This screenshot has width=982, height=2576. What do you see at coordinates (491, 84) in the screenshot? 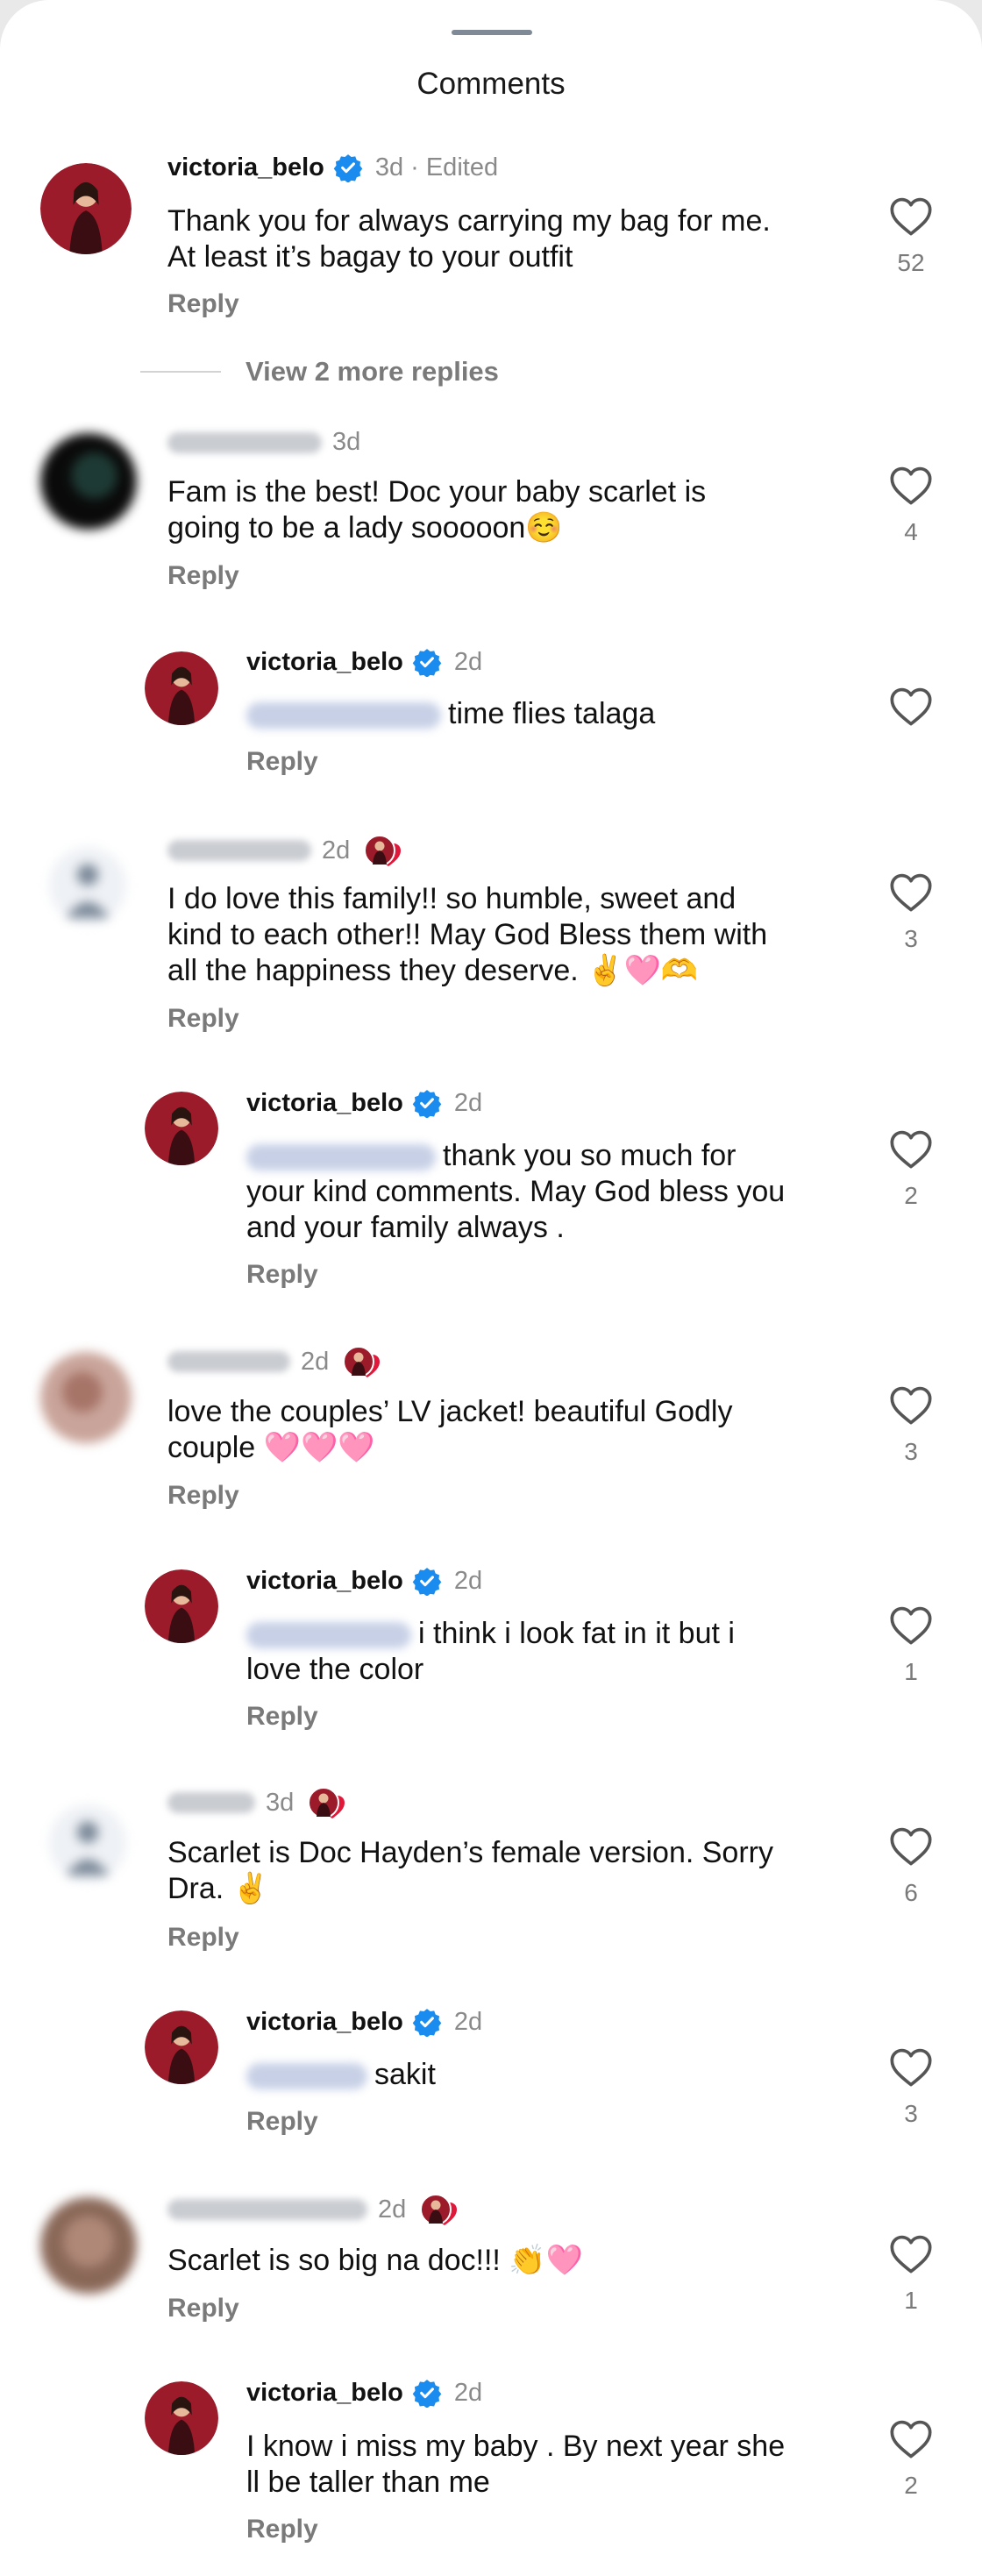
I see `sheet-title: Comments` at bounding box center [491, 84].